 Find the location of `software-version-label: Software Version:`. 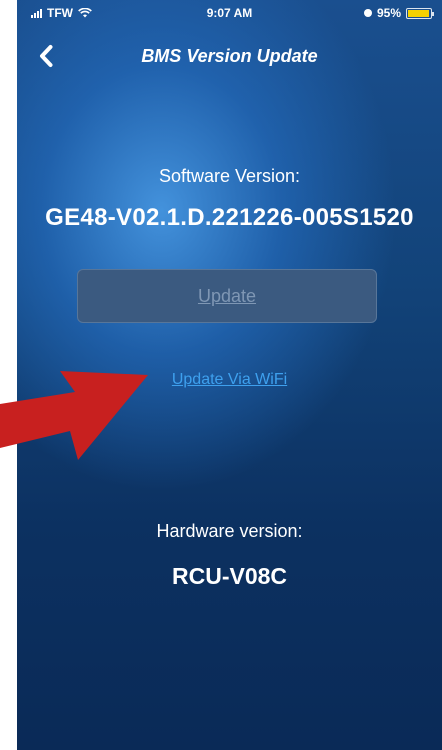

software-version-label: Software Version: is located at coordinates (229, 176).